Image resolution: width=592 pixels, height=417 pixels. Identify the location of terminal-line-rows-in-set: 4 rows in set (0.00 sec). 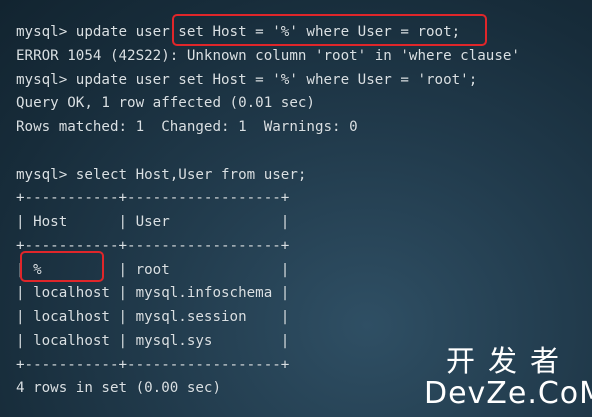
(118, 388).